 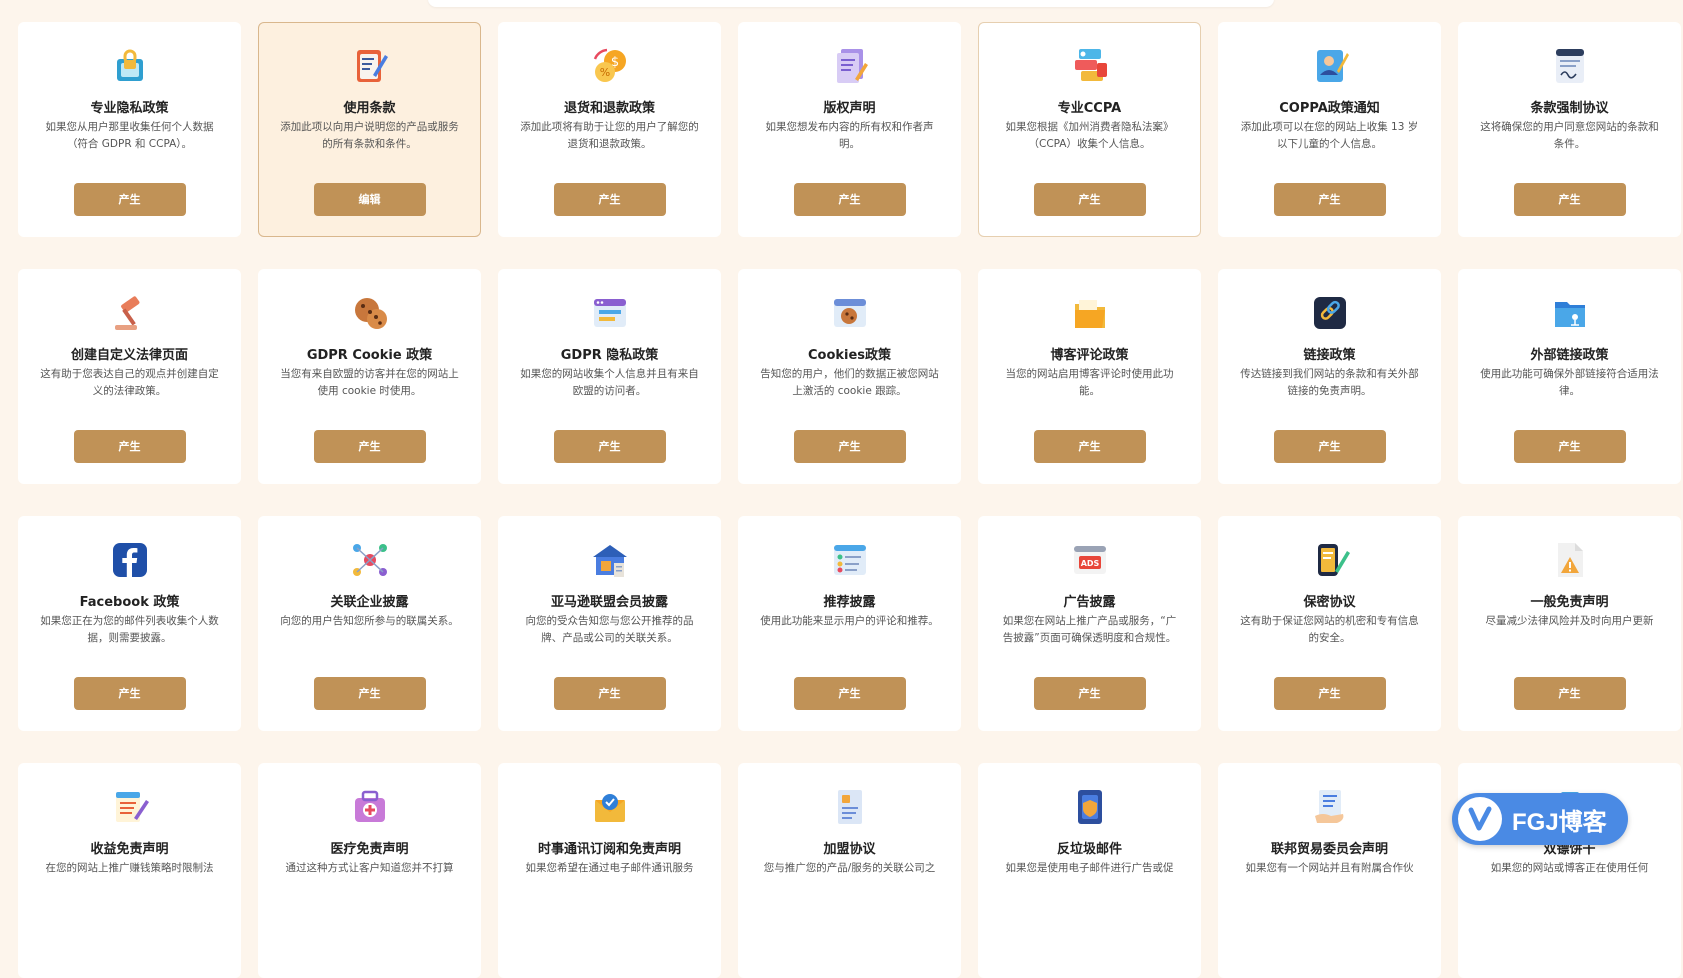 I want to click on policy-card: 博客评论政策当您的网站启用博客评论时使用此功能。产生, so click(x=1089, y=376).